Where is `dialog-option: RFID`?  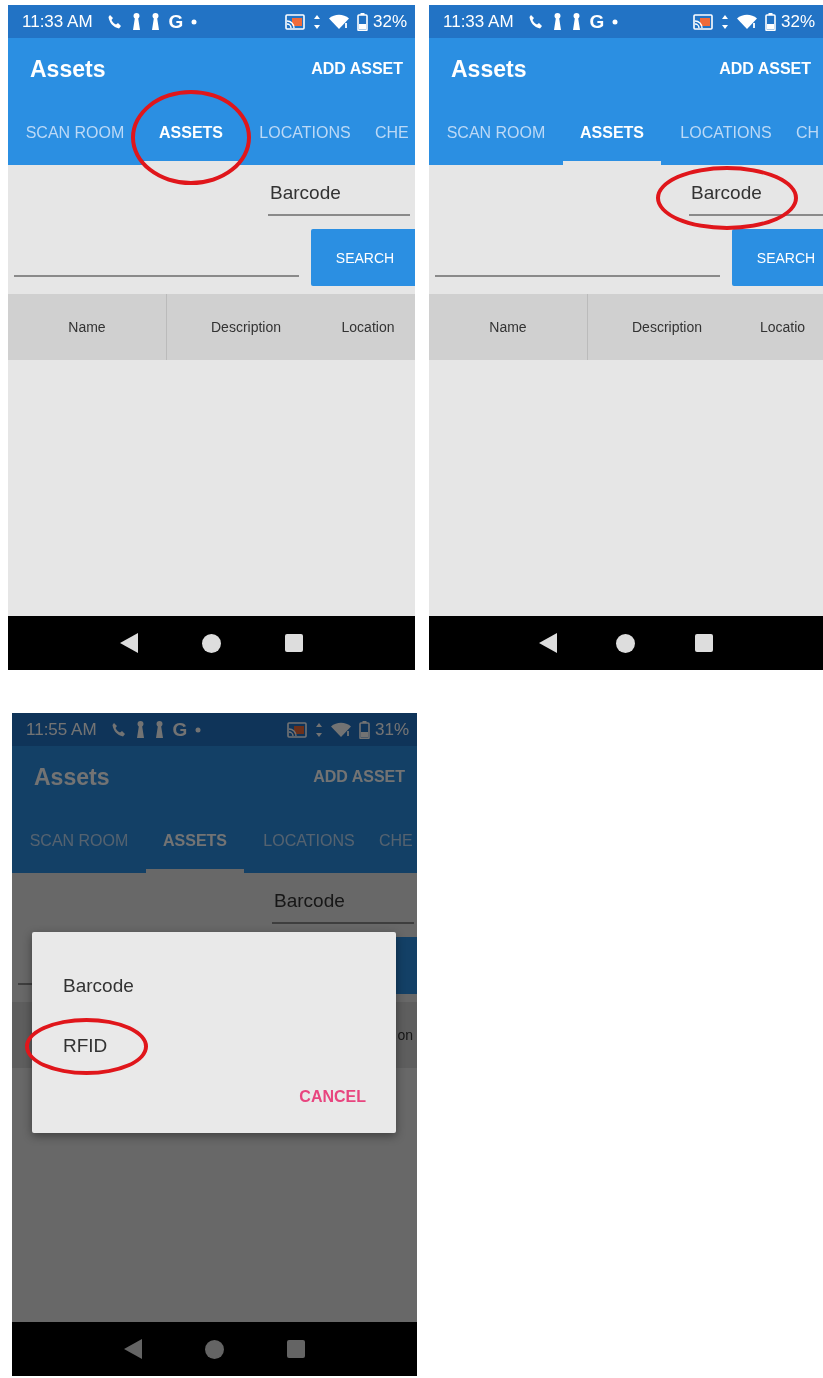 dialog-option: RFID is located at coordinates (85, 1046).